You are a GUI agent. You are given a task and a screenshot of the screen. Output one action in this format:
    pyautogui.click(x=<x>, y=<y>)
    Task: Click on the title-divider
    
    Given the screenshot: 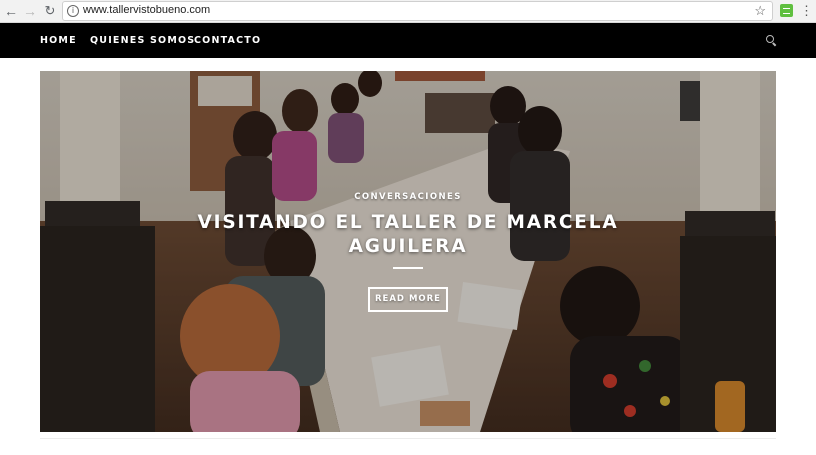 What is the action you would take?
    pyautogui.click(x=408, y=268)
    